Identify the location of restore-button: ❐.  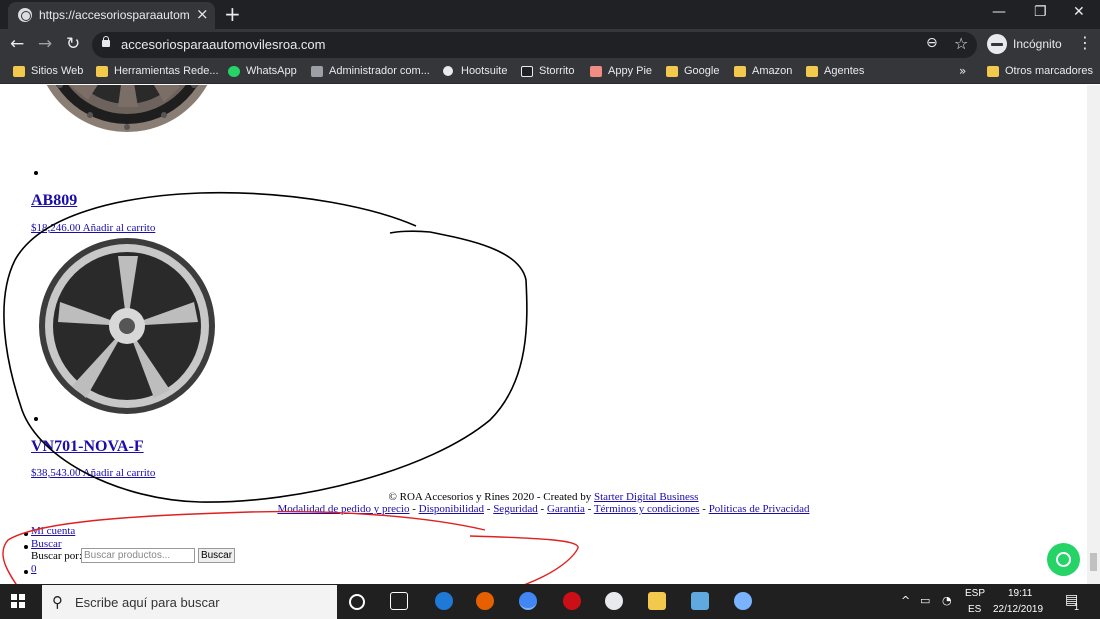
(1040, 12).